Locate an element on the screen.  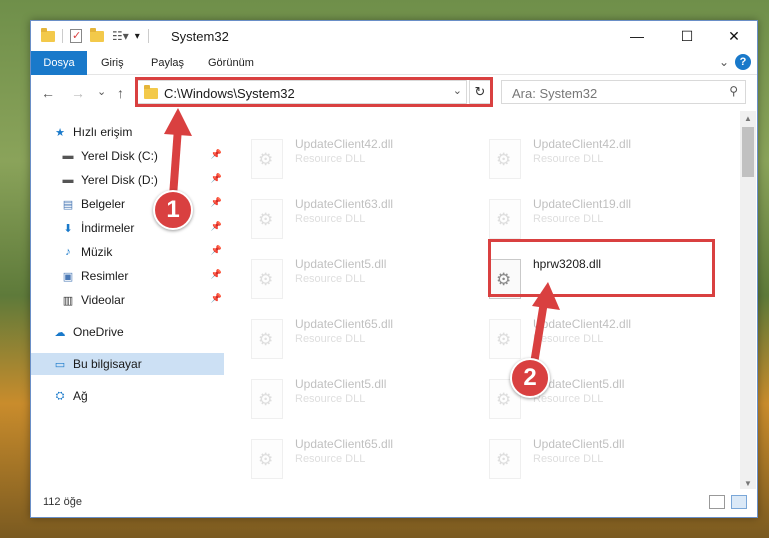
arrow-1-head is located at coordinates (178, 122).